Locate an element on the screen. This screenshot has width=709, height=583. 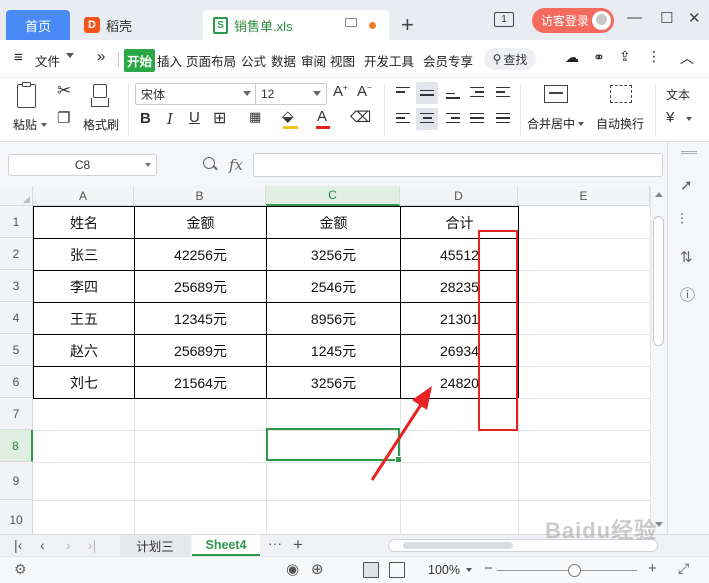
vertical-scrollbar is located at coordinates (658, 360).